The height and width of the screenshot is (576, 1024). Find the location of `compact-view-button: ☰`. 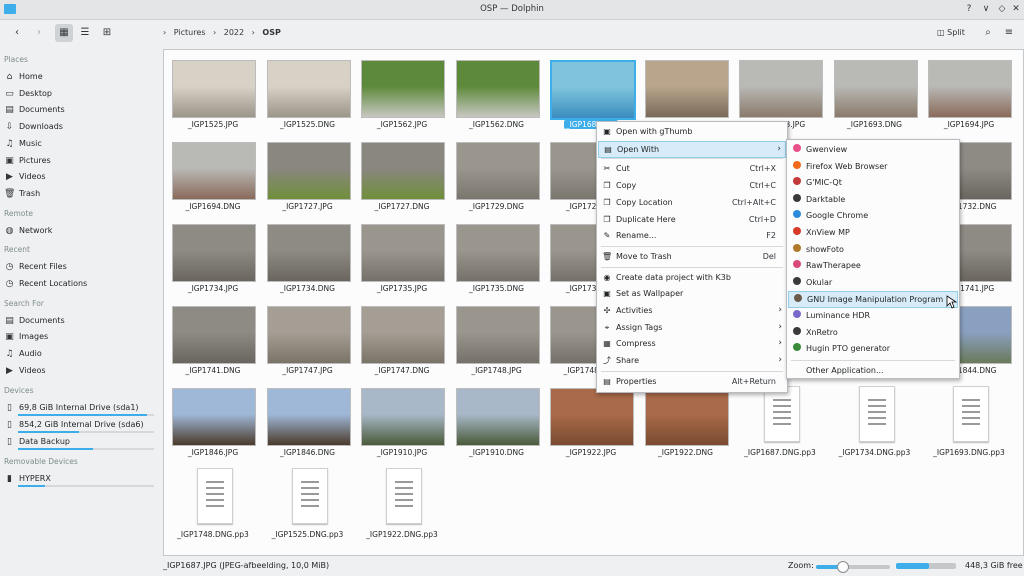

compact-view-button: ☰ is located at coordinates (85, 33).